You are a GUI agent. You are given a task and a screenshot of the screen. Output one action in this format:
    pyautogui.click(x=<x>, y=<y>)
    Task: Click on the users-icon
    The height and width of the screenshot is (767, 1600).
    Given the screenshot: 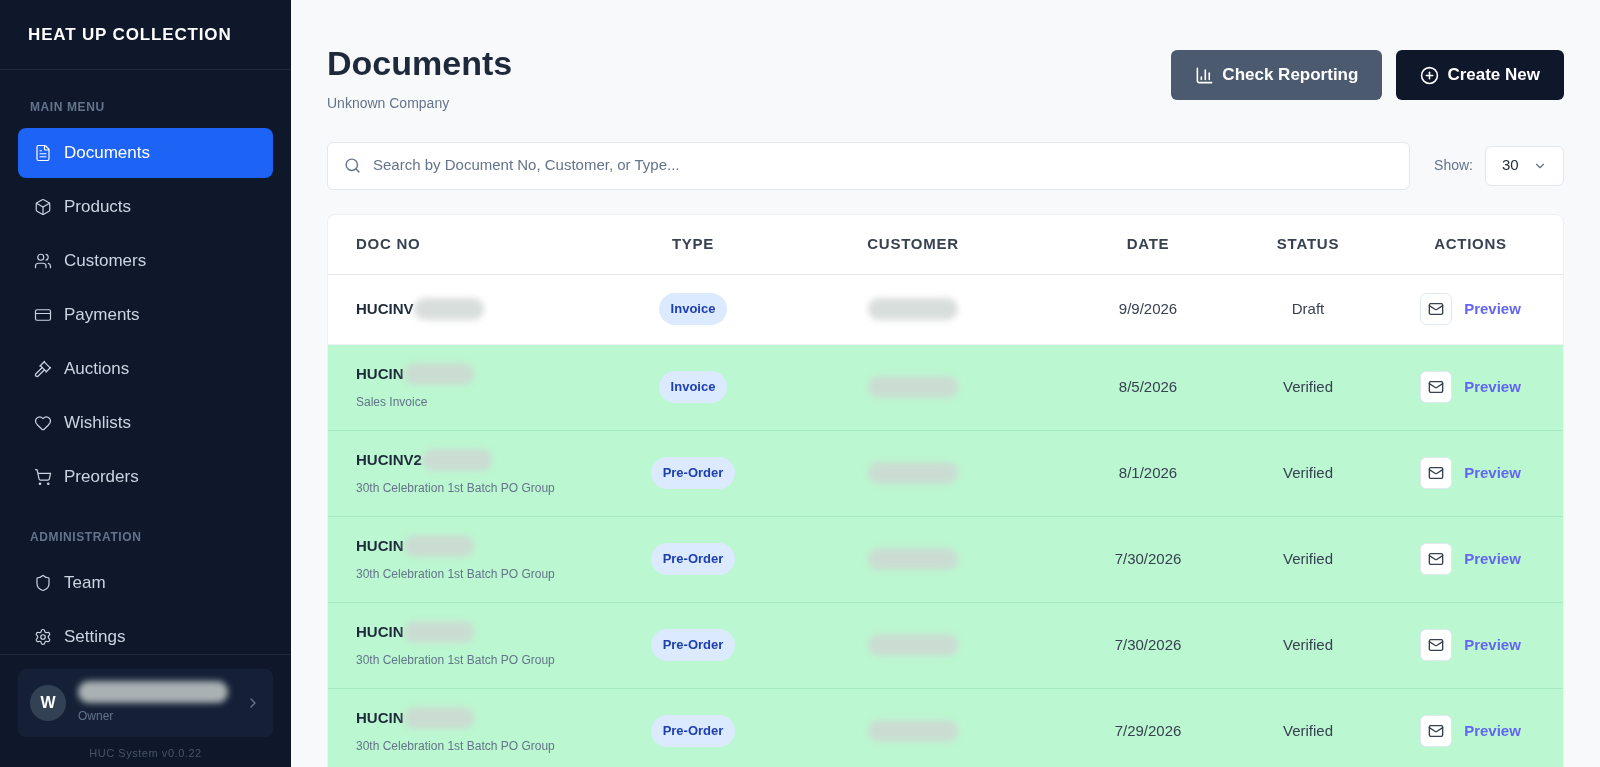 What is the action you would take?
    pyautogui.click(x=43, y=261)
    